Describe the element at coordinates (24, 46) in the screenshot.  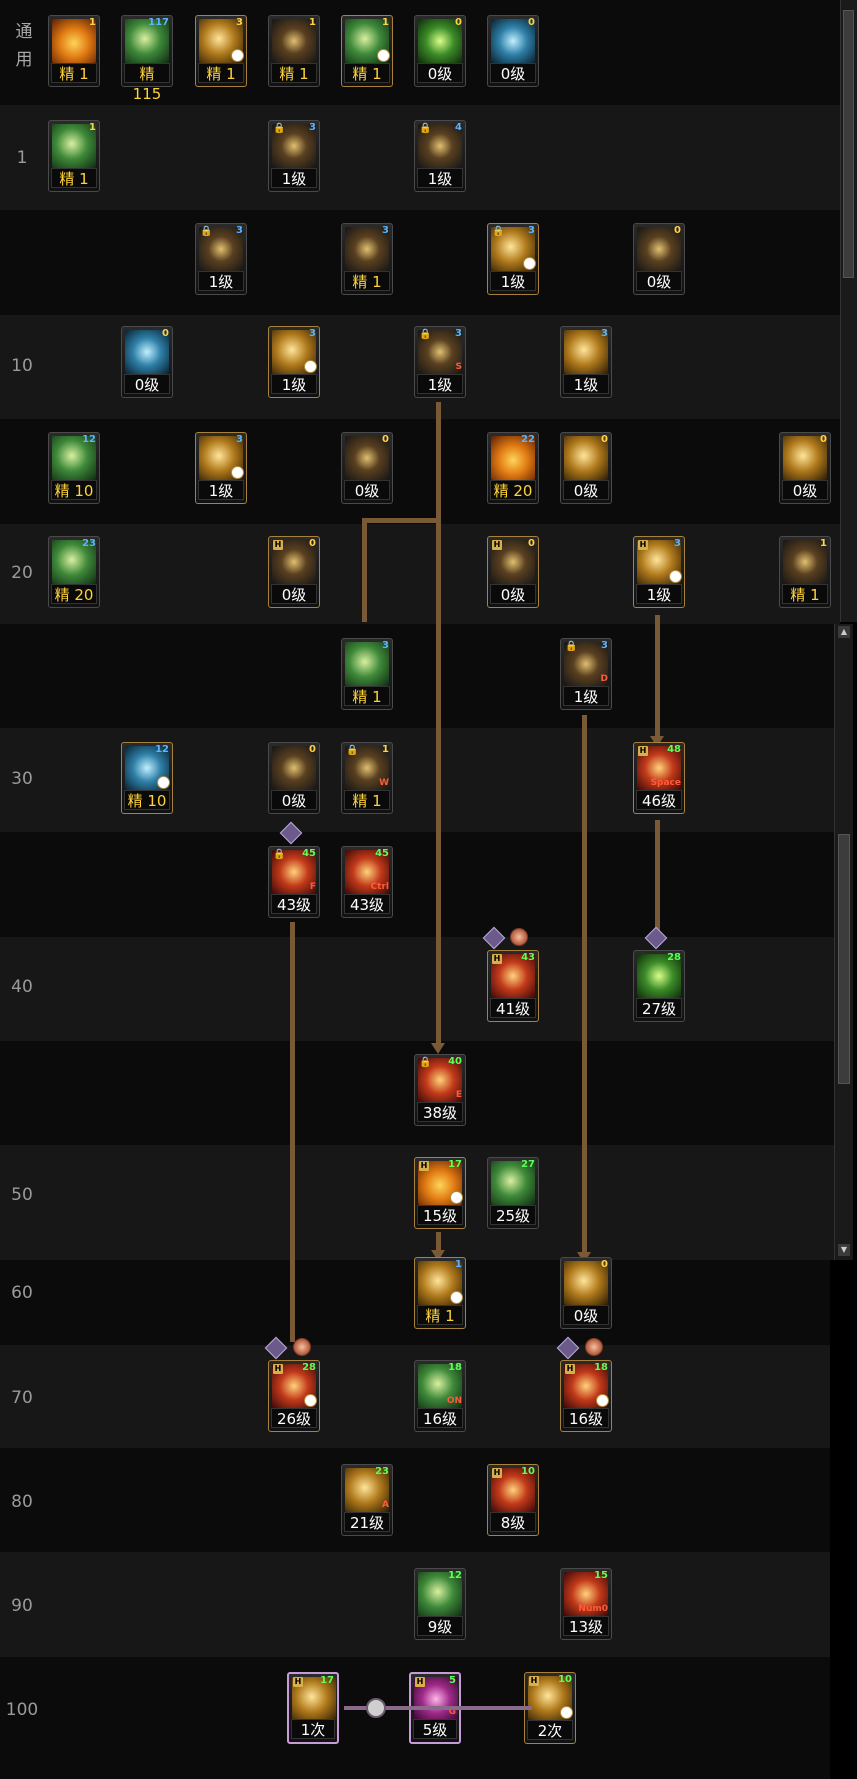
I see `row-label-general: 通用` at that location.